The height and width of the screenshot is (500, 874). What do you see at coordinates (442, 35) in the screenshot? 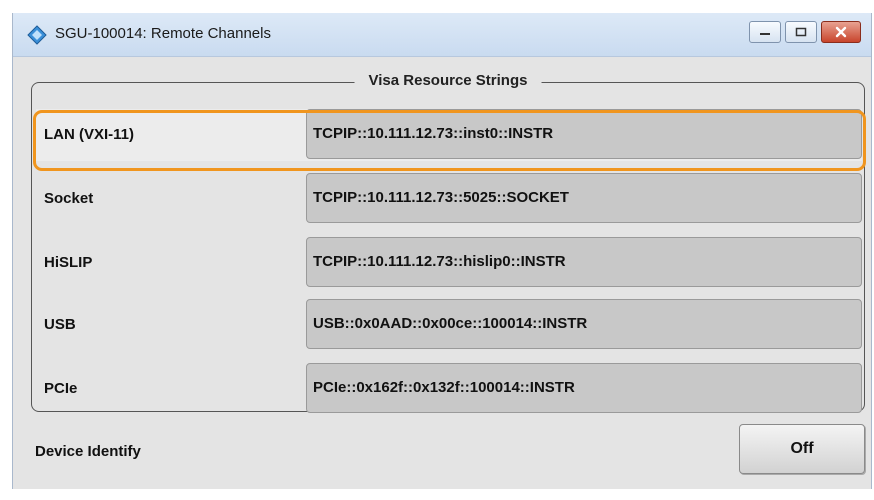
I see `title-bar: SGU-100014: Remote Channels` at bounding box center [442, 35].